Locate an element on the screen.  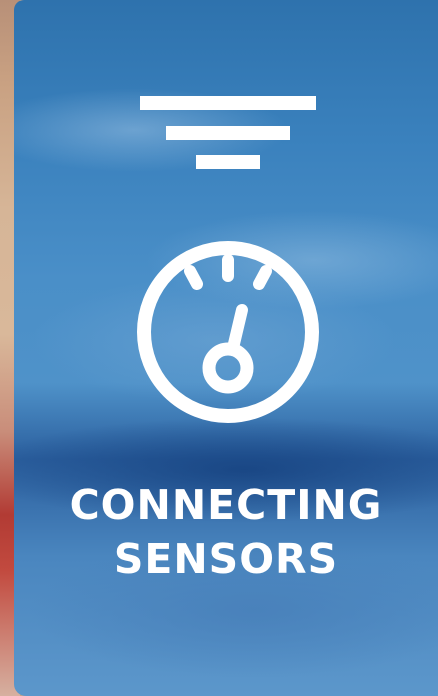
gauge-icon is located at coordinates (228, 332).